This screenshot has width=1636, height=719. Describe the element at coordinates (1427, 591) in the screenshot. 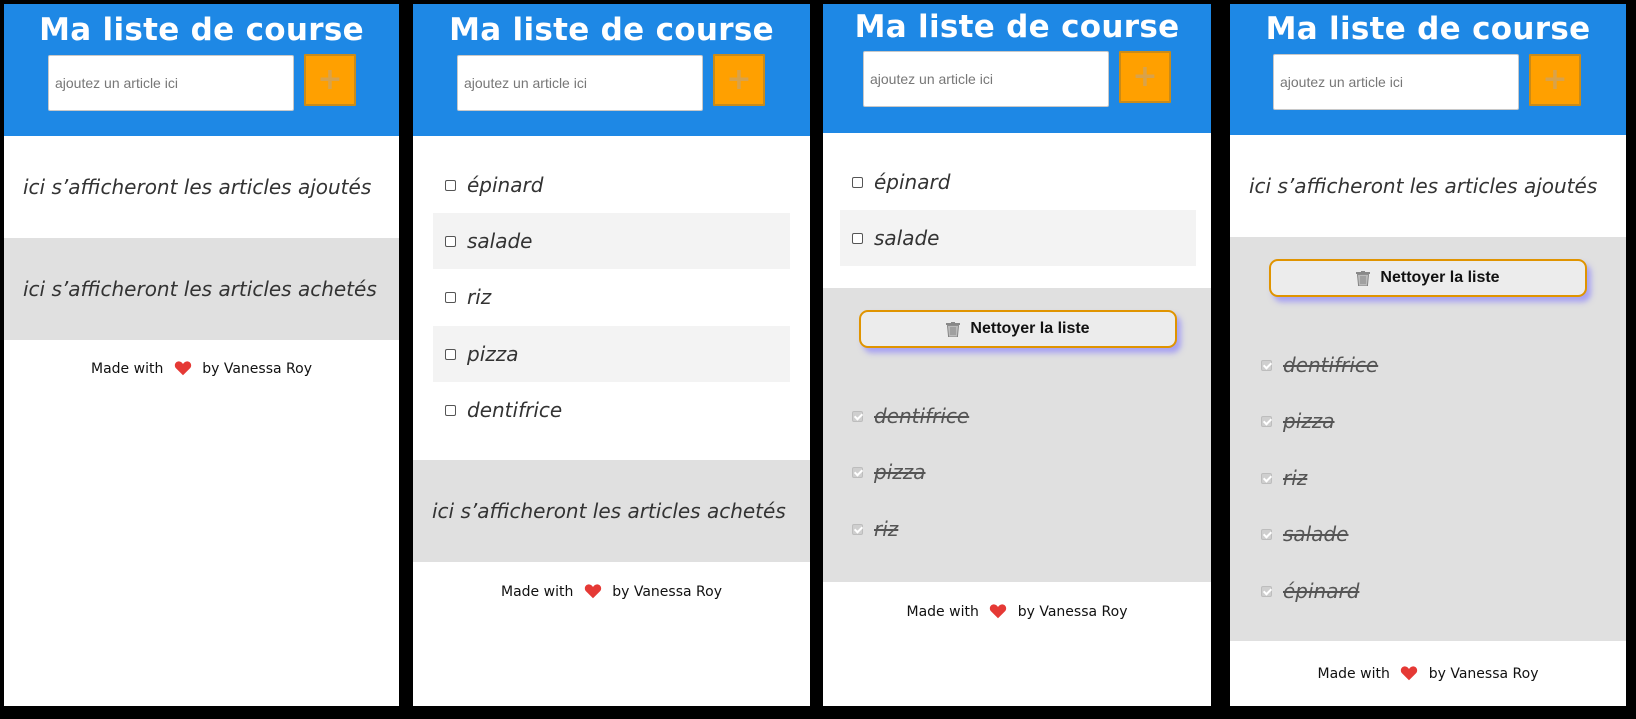

I see `bought-item-row: épinard` at that location.